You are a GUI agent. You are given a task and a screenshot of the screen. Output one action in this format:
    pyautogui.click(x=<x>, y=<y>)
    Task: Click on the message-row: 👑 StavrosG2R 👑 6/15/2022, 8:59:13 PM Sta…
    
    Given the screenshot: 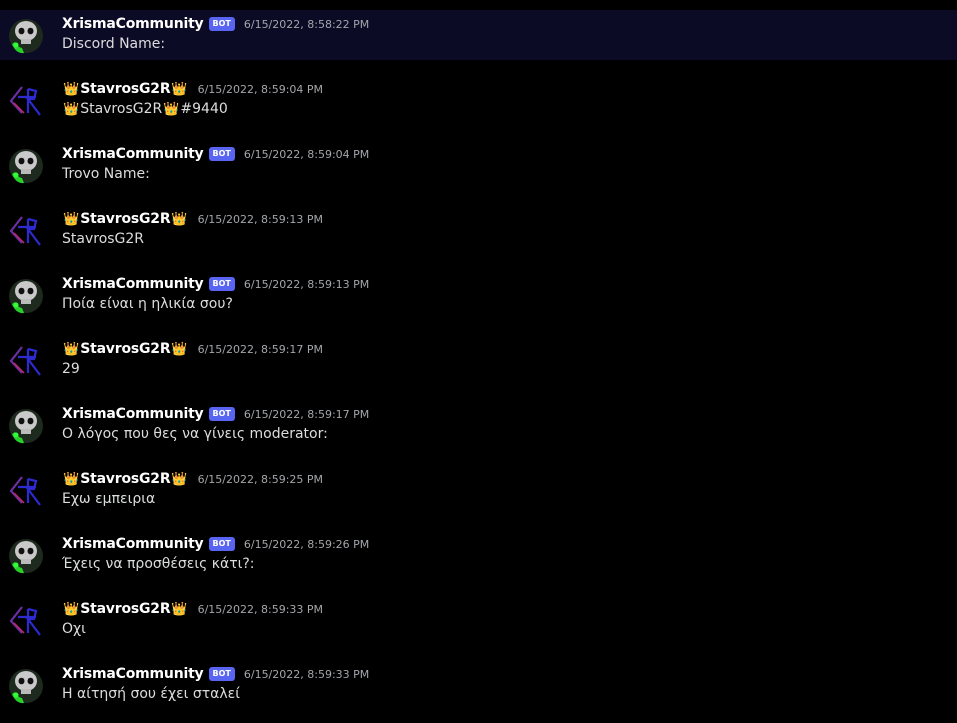 What is the action you would take?
    pyautogui.click(x=478, y=230)
    